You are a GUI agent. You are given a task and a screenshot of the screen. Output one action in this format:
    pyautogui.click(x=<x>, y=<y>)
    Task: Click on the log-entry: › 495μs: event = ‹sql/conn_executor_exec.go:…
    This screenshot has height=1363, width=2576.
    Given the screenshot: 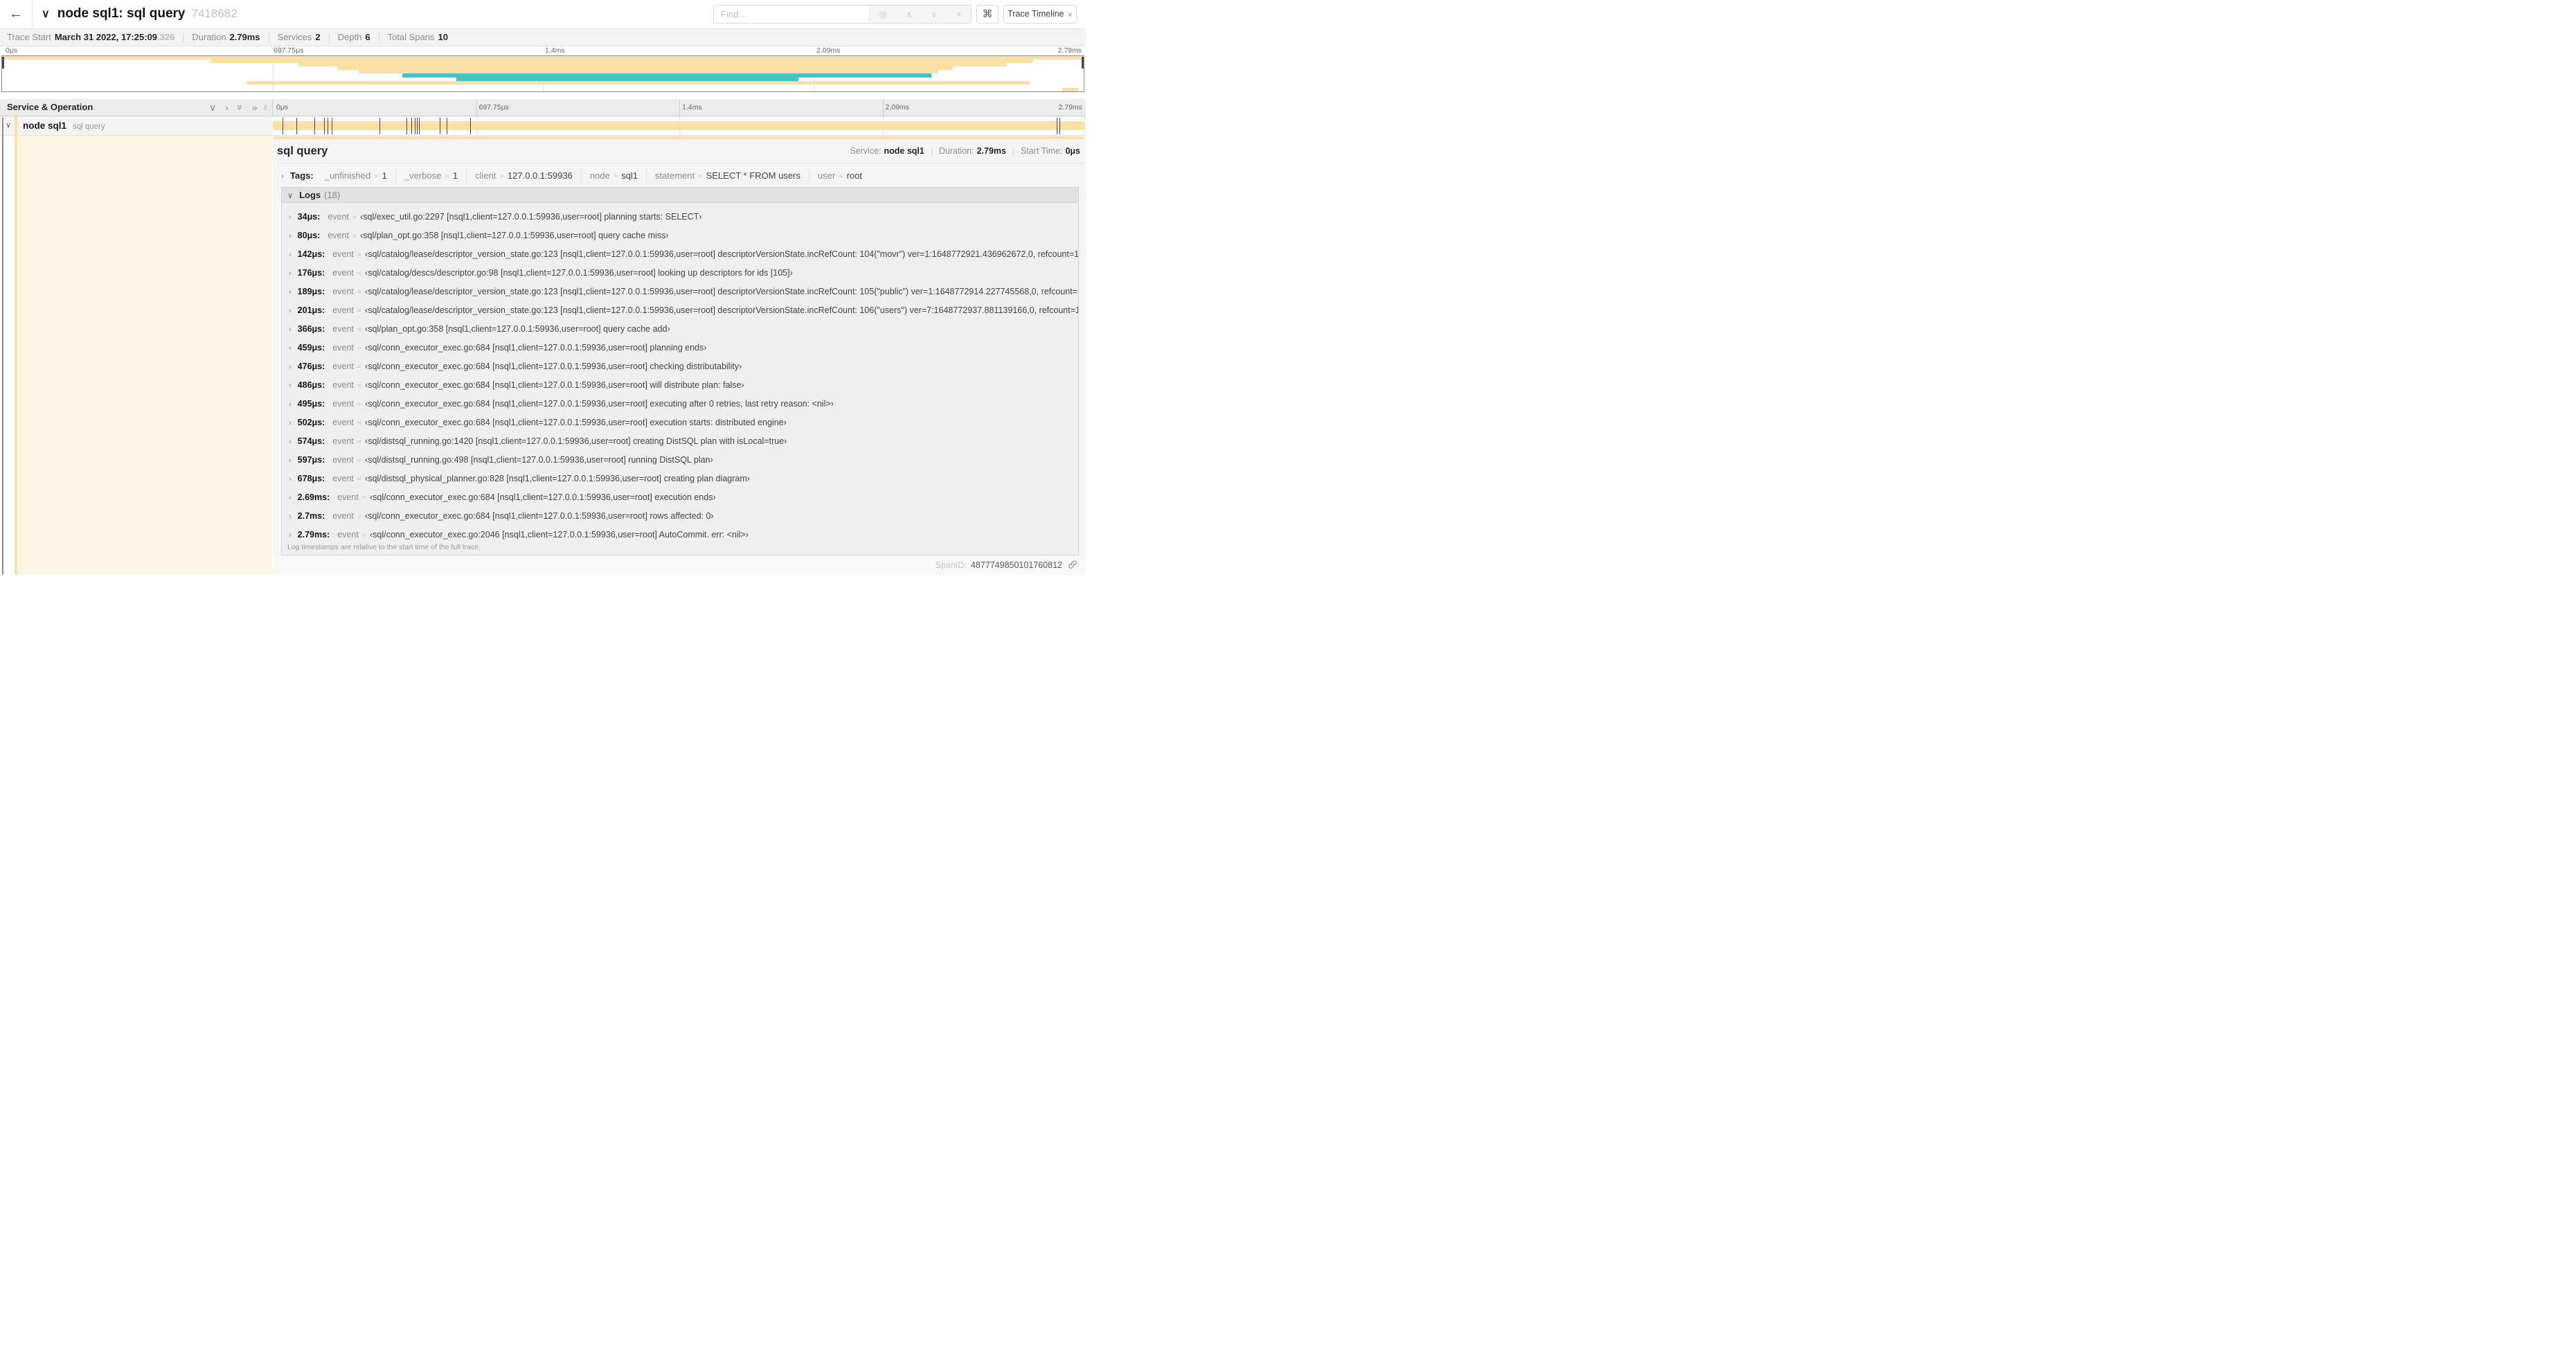 What is the action you would take?
    pyautogui.click(x=680, y=404)
    